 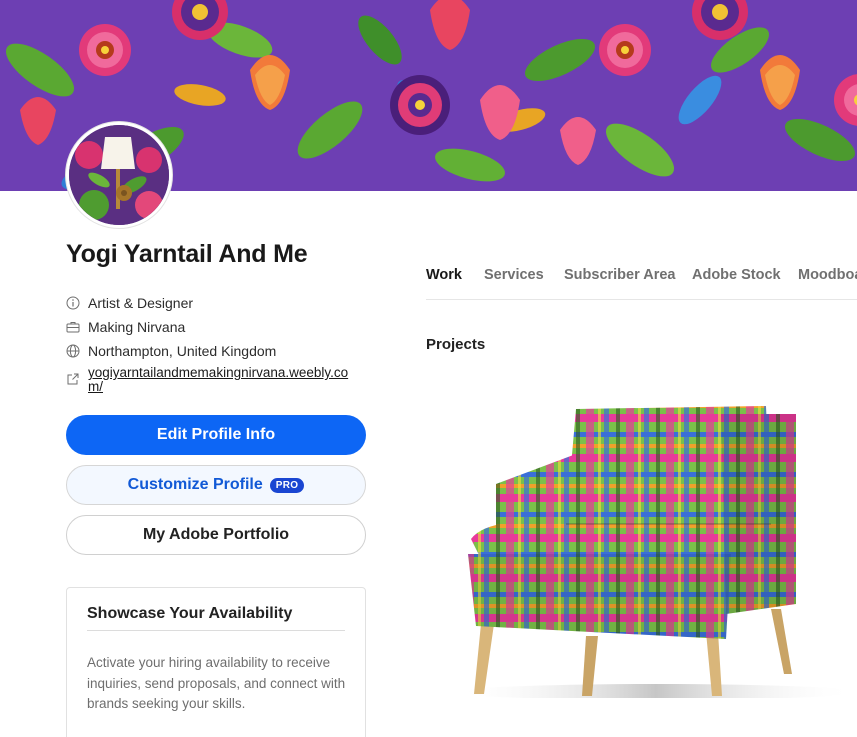 I want to click on edit-profile-label: Edit Profile Info, so click(x=216, y=434).